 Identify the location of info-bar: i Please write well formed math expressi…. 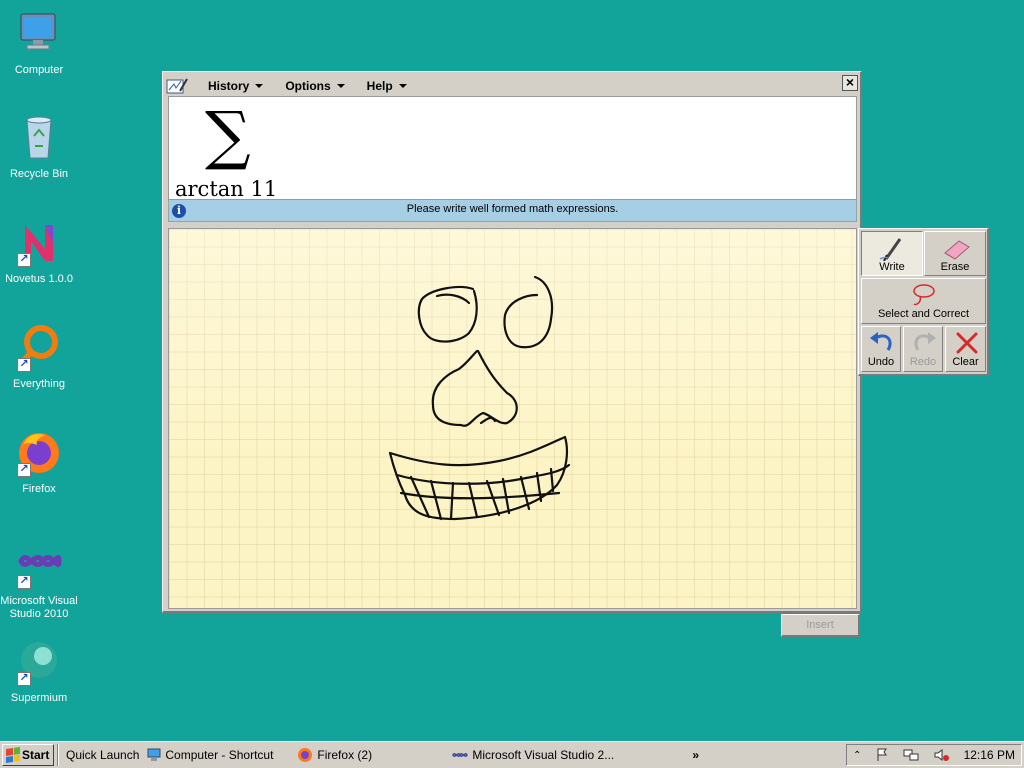
(512, 211).